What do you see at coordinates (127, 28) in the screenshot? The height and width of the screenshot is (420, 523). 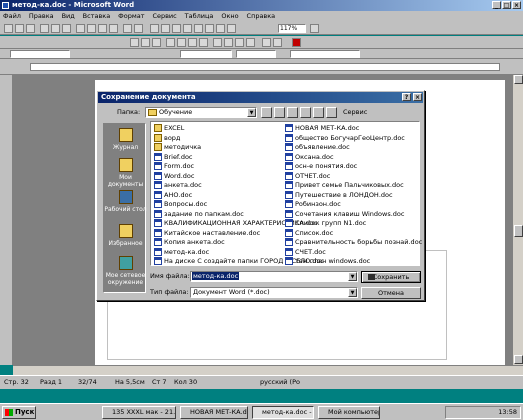 I see `undo-icon` at bounding box center [127, 28].